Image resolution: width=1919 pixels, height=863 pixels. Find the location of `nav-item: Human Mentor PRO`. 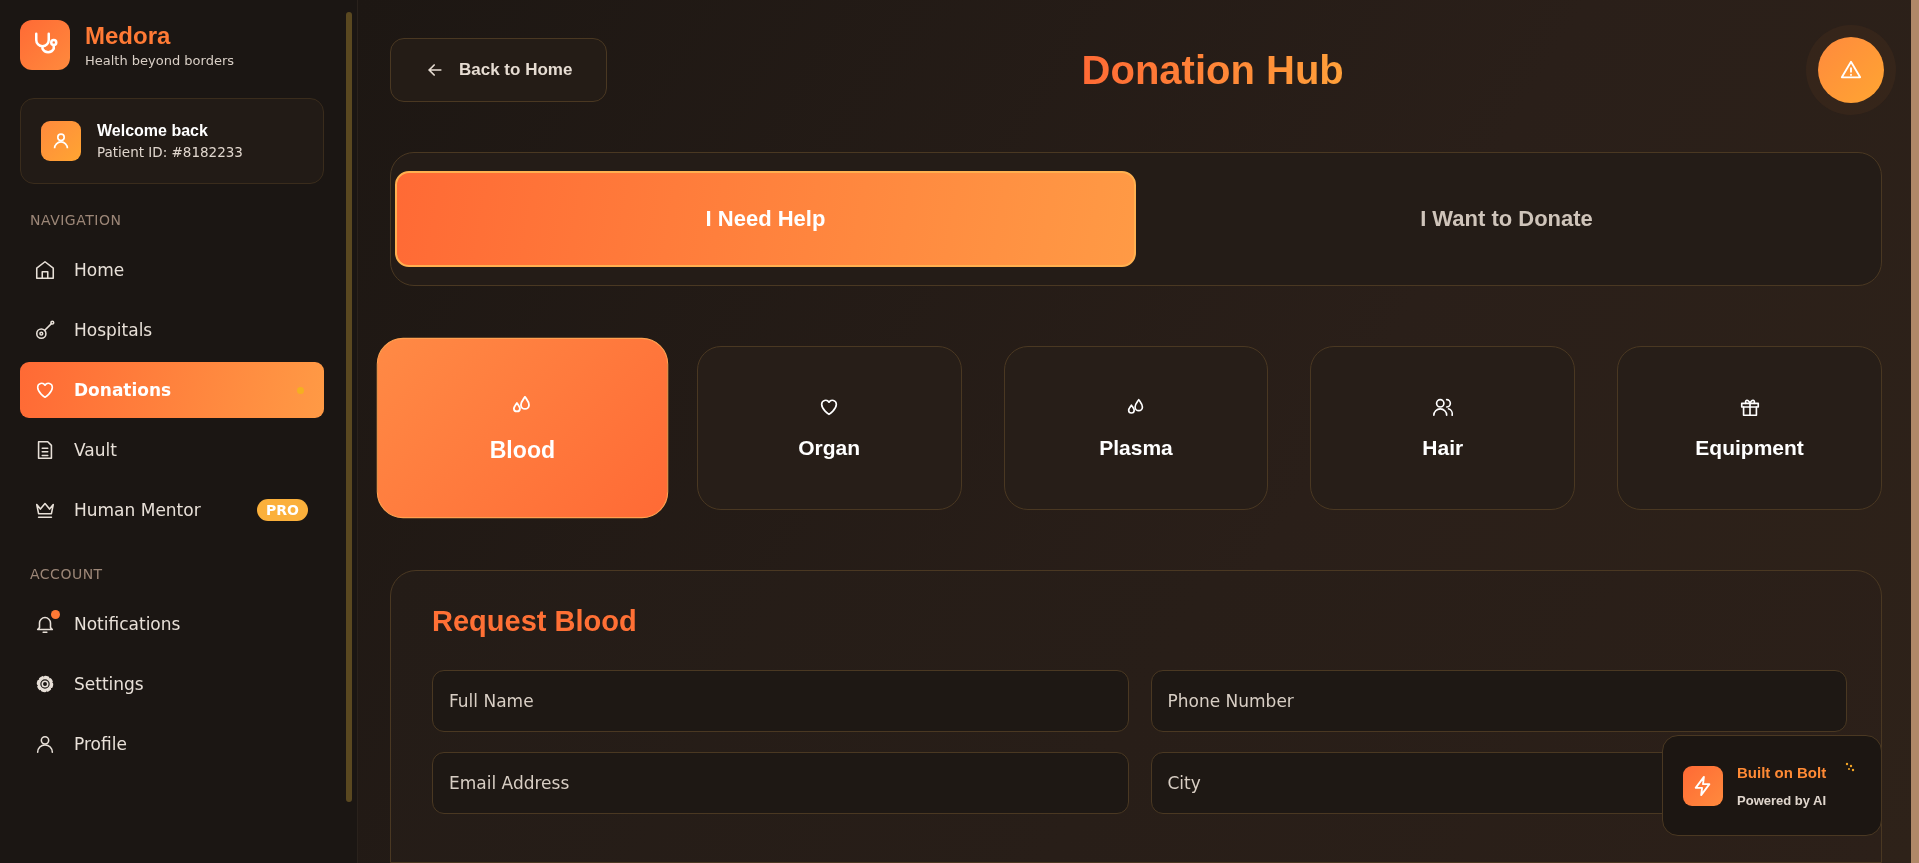

nav-item: Human Mentor PRO is located at coordinates (172, 510).